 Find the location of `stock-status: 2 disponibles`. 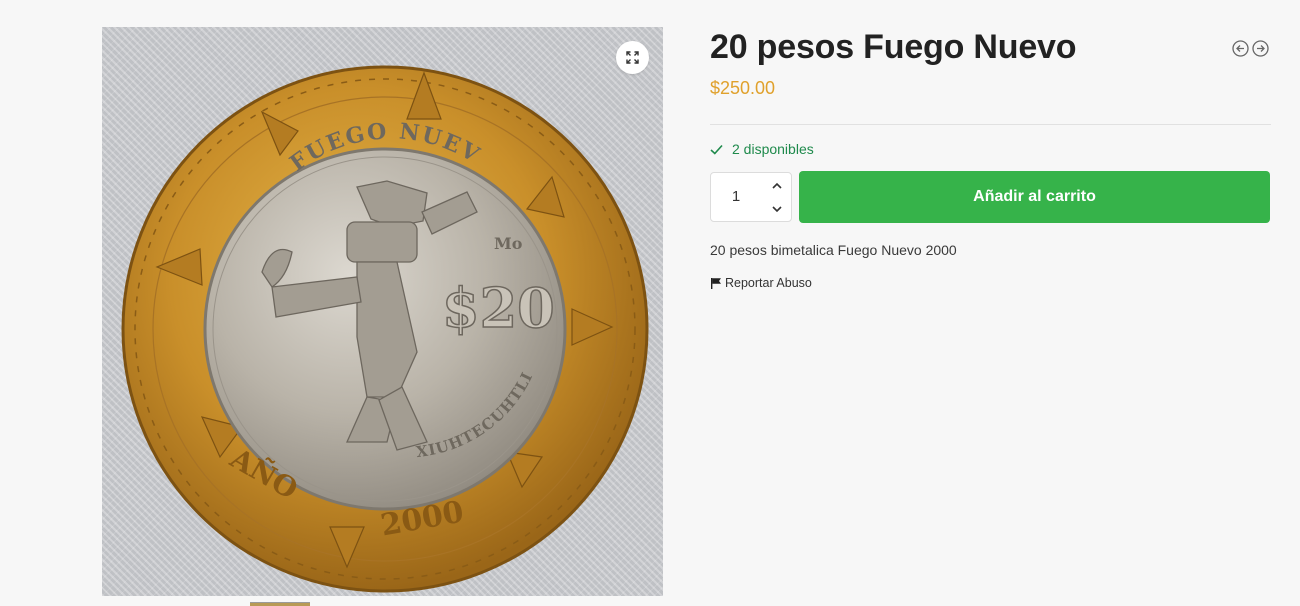

stock-status: 2 disponibles is located at coordinates (762, 149).